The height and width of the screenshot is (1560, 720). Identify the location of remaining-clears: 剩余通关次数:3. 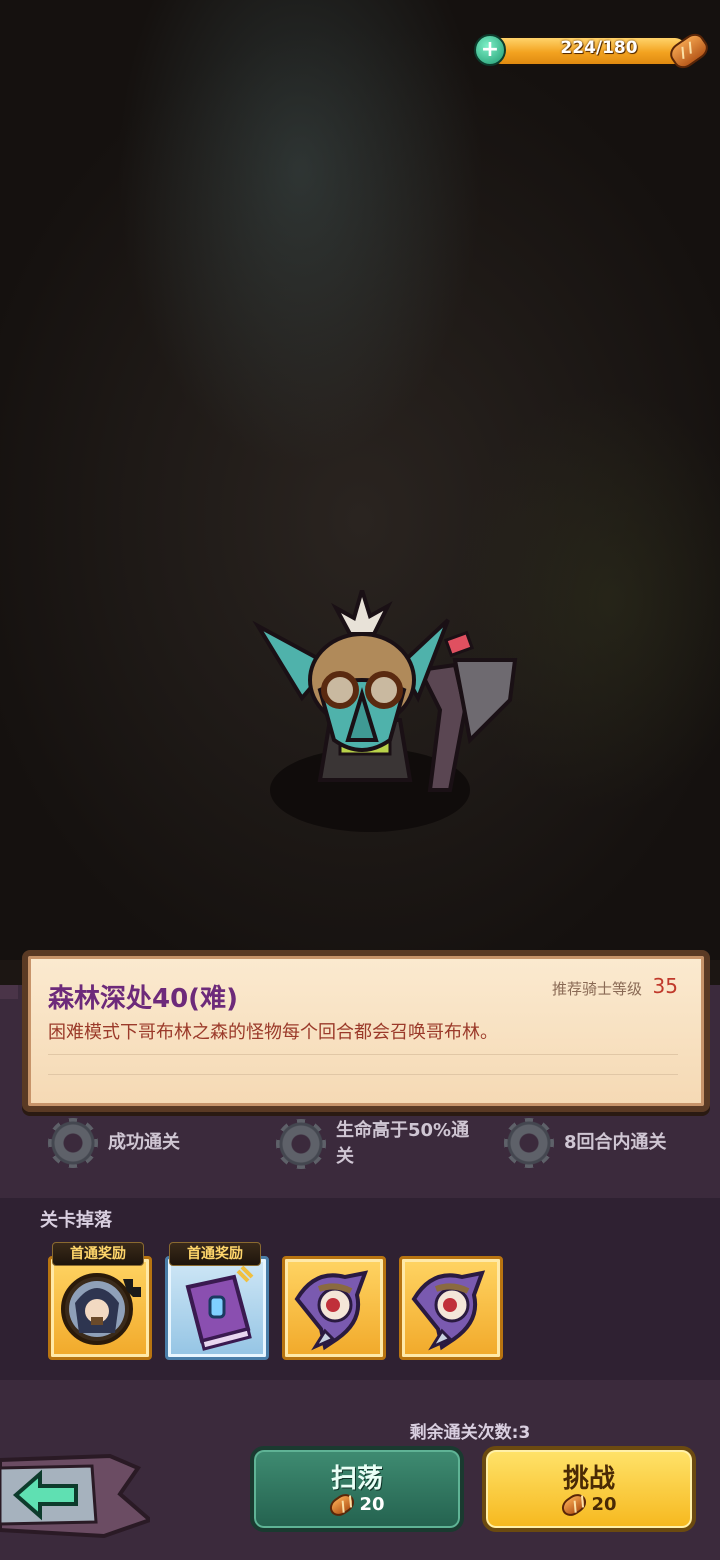
(470, 1433).